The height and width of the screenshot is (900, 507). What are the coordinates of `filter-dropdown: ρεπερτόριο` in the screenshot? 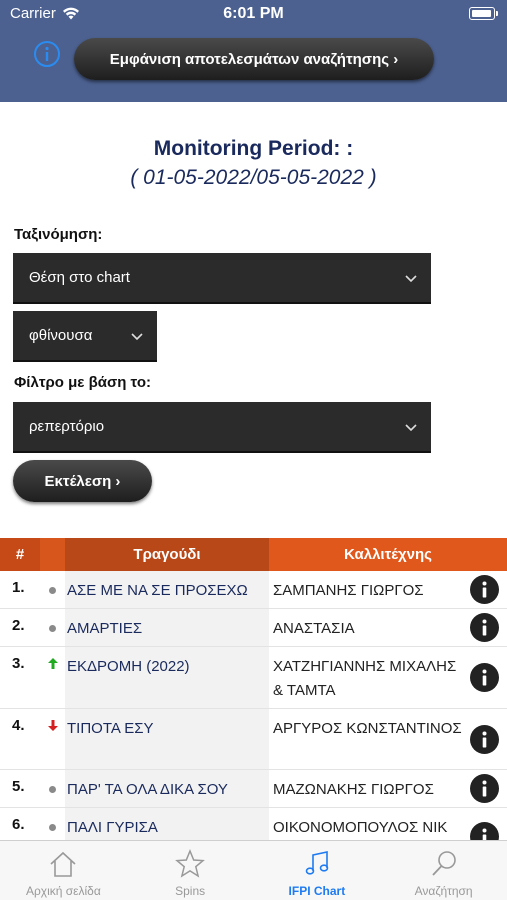 It's located at (222, 427).